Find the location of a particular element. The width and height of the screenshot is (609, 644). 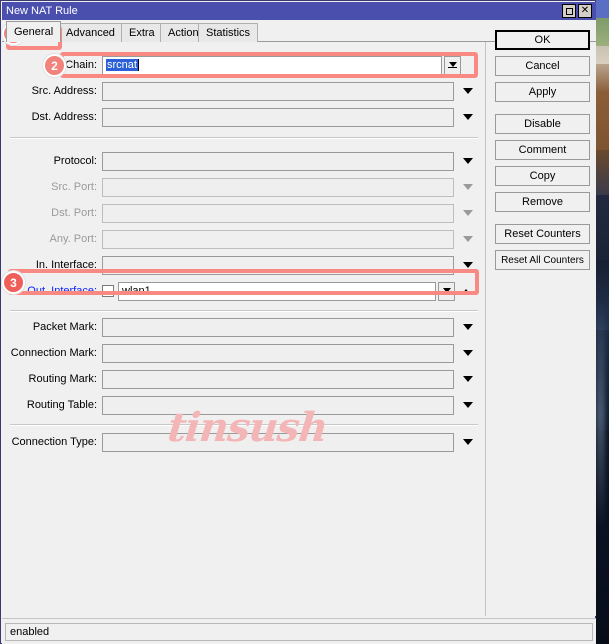

reset-all-counters-button: Reset All Counters is located at coordinates (542, 260).